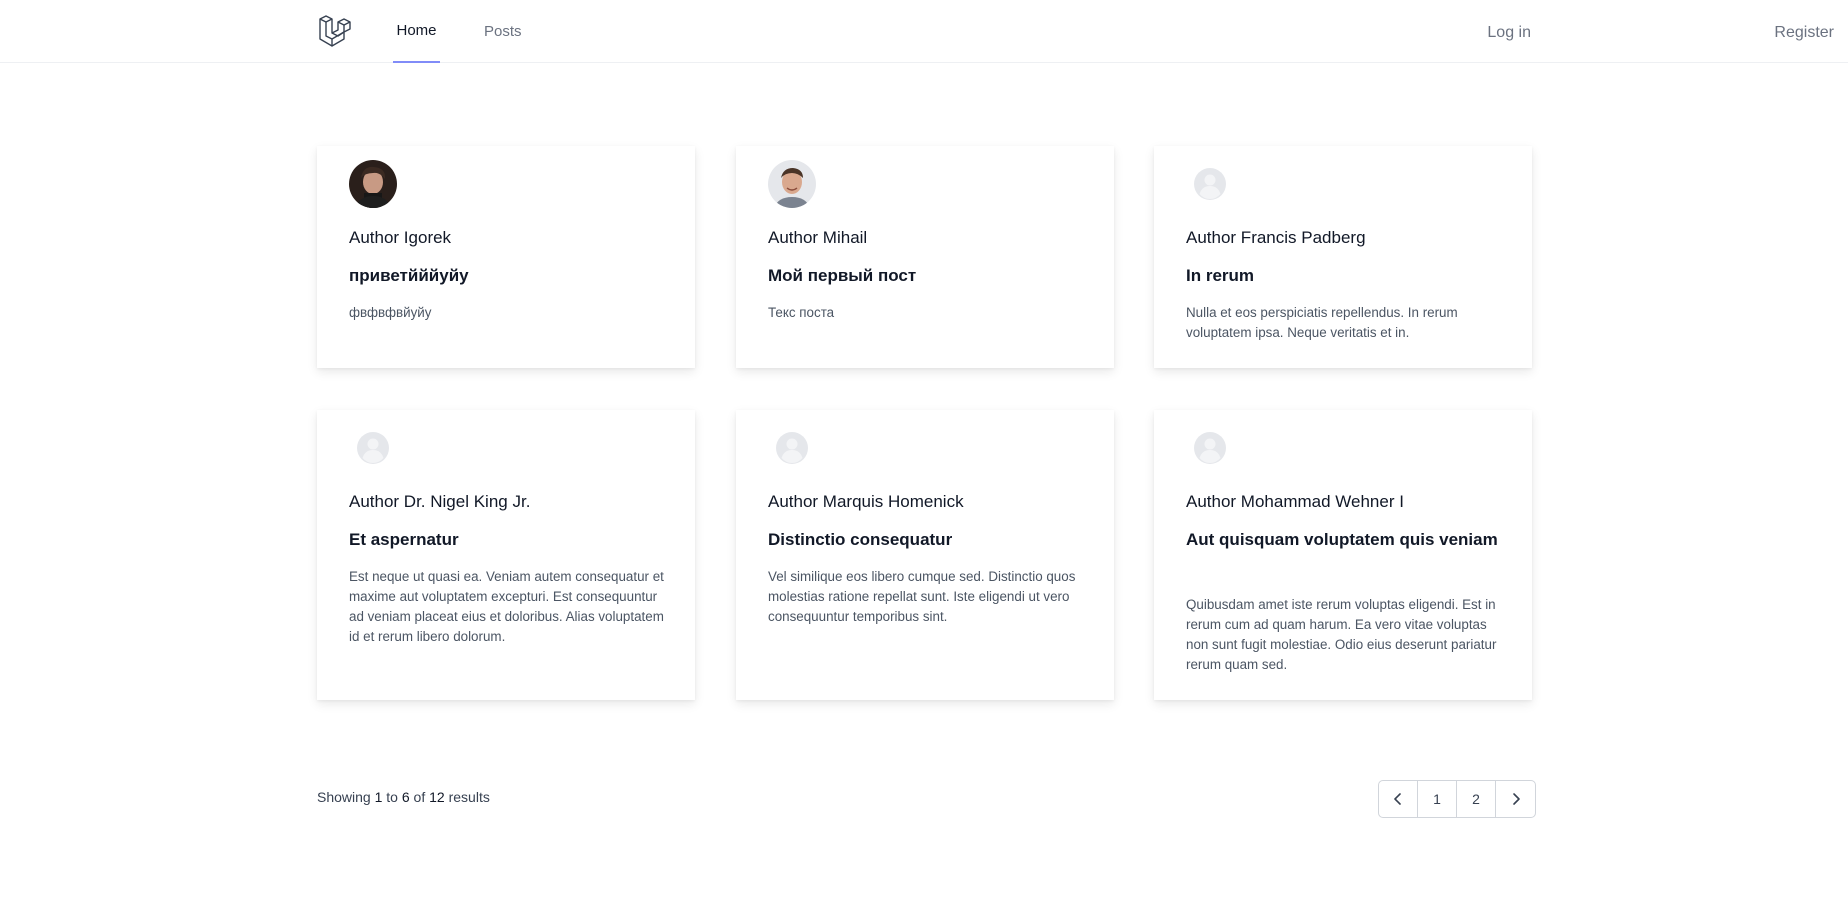  Describe the element at coordinates (1804, 33) in the screenshot. I see `register-link: Register` at that location.